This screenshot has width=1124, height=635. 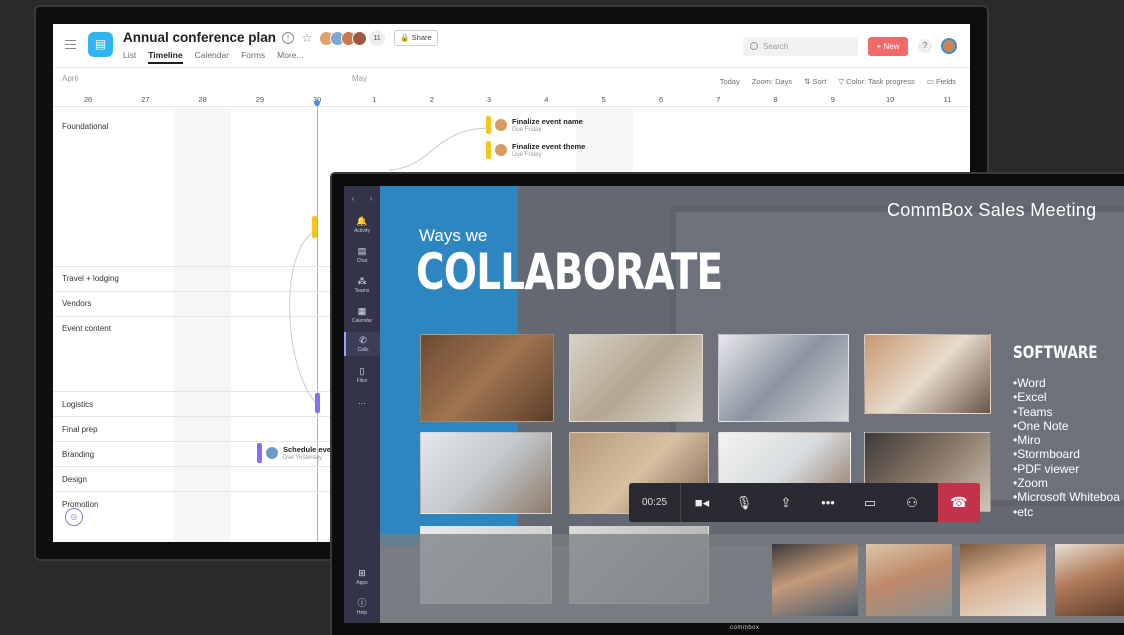 I want to click on participants-icon: ⚇, so click(x=912, y=503).